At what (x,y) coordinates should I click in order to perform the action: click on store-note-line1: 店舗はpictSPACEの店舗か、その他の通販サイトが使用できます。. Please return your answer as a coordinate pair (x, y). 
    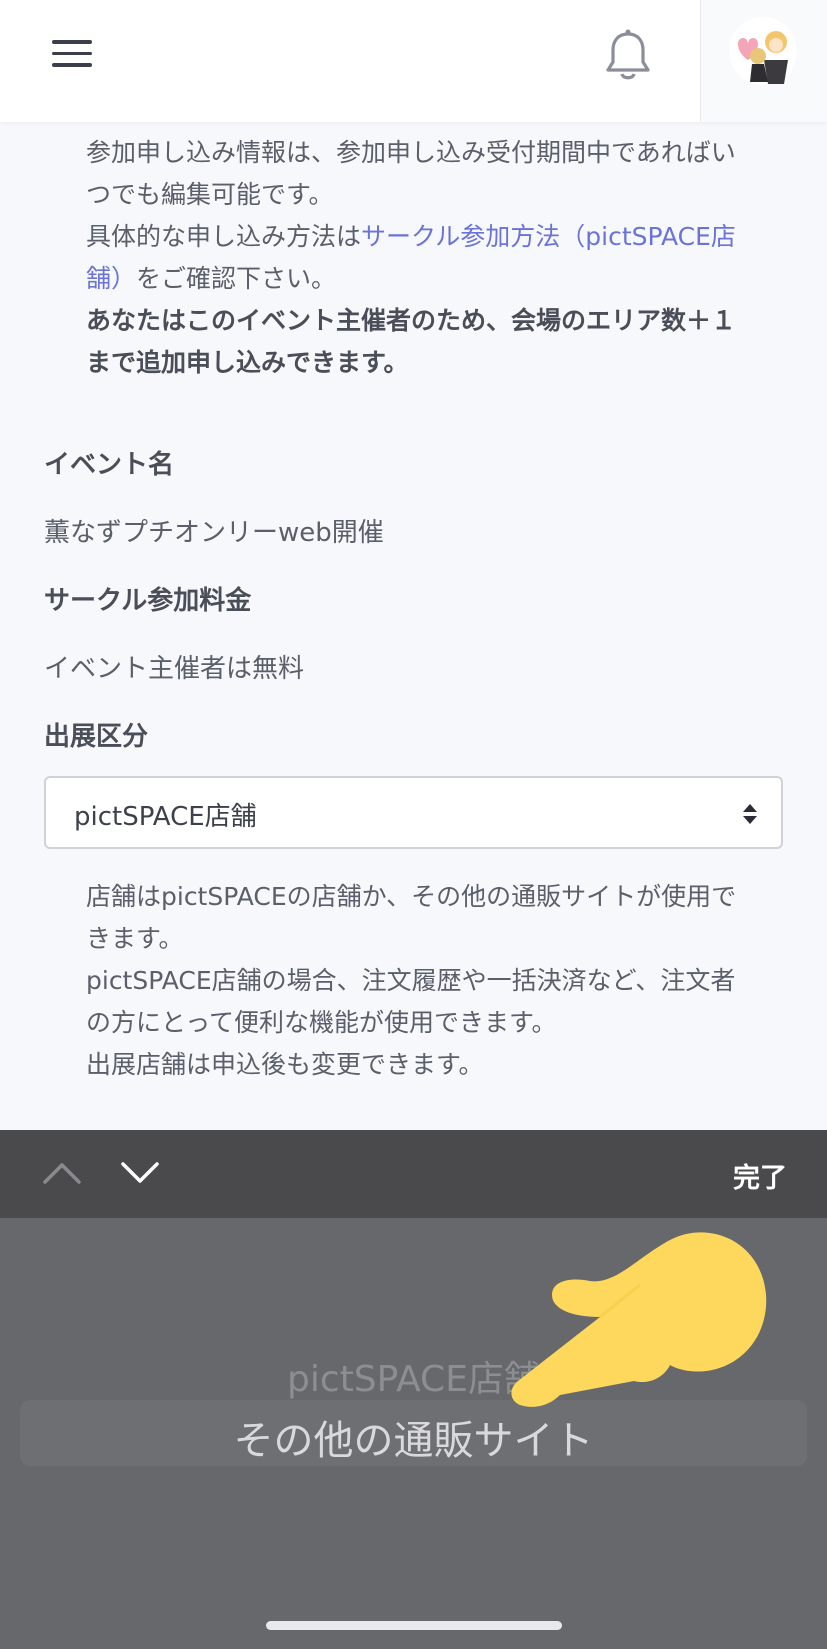
    Looking at the image, I should click on (411, 917).